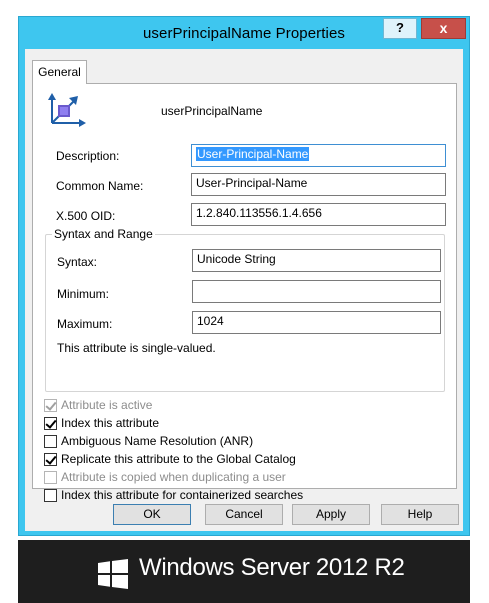 This screenshot has width=489, height=603. Describe the element at coordinates (67, 110) in the screenshot. I see `attribute-icon` at that location.